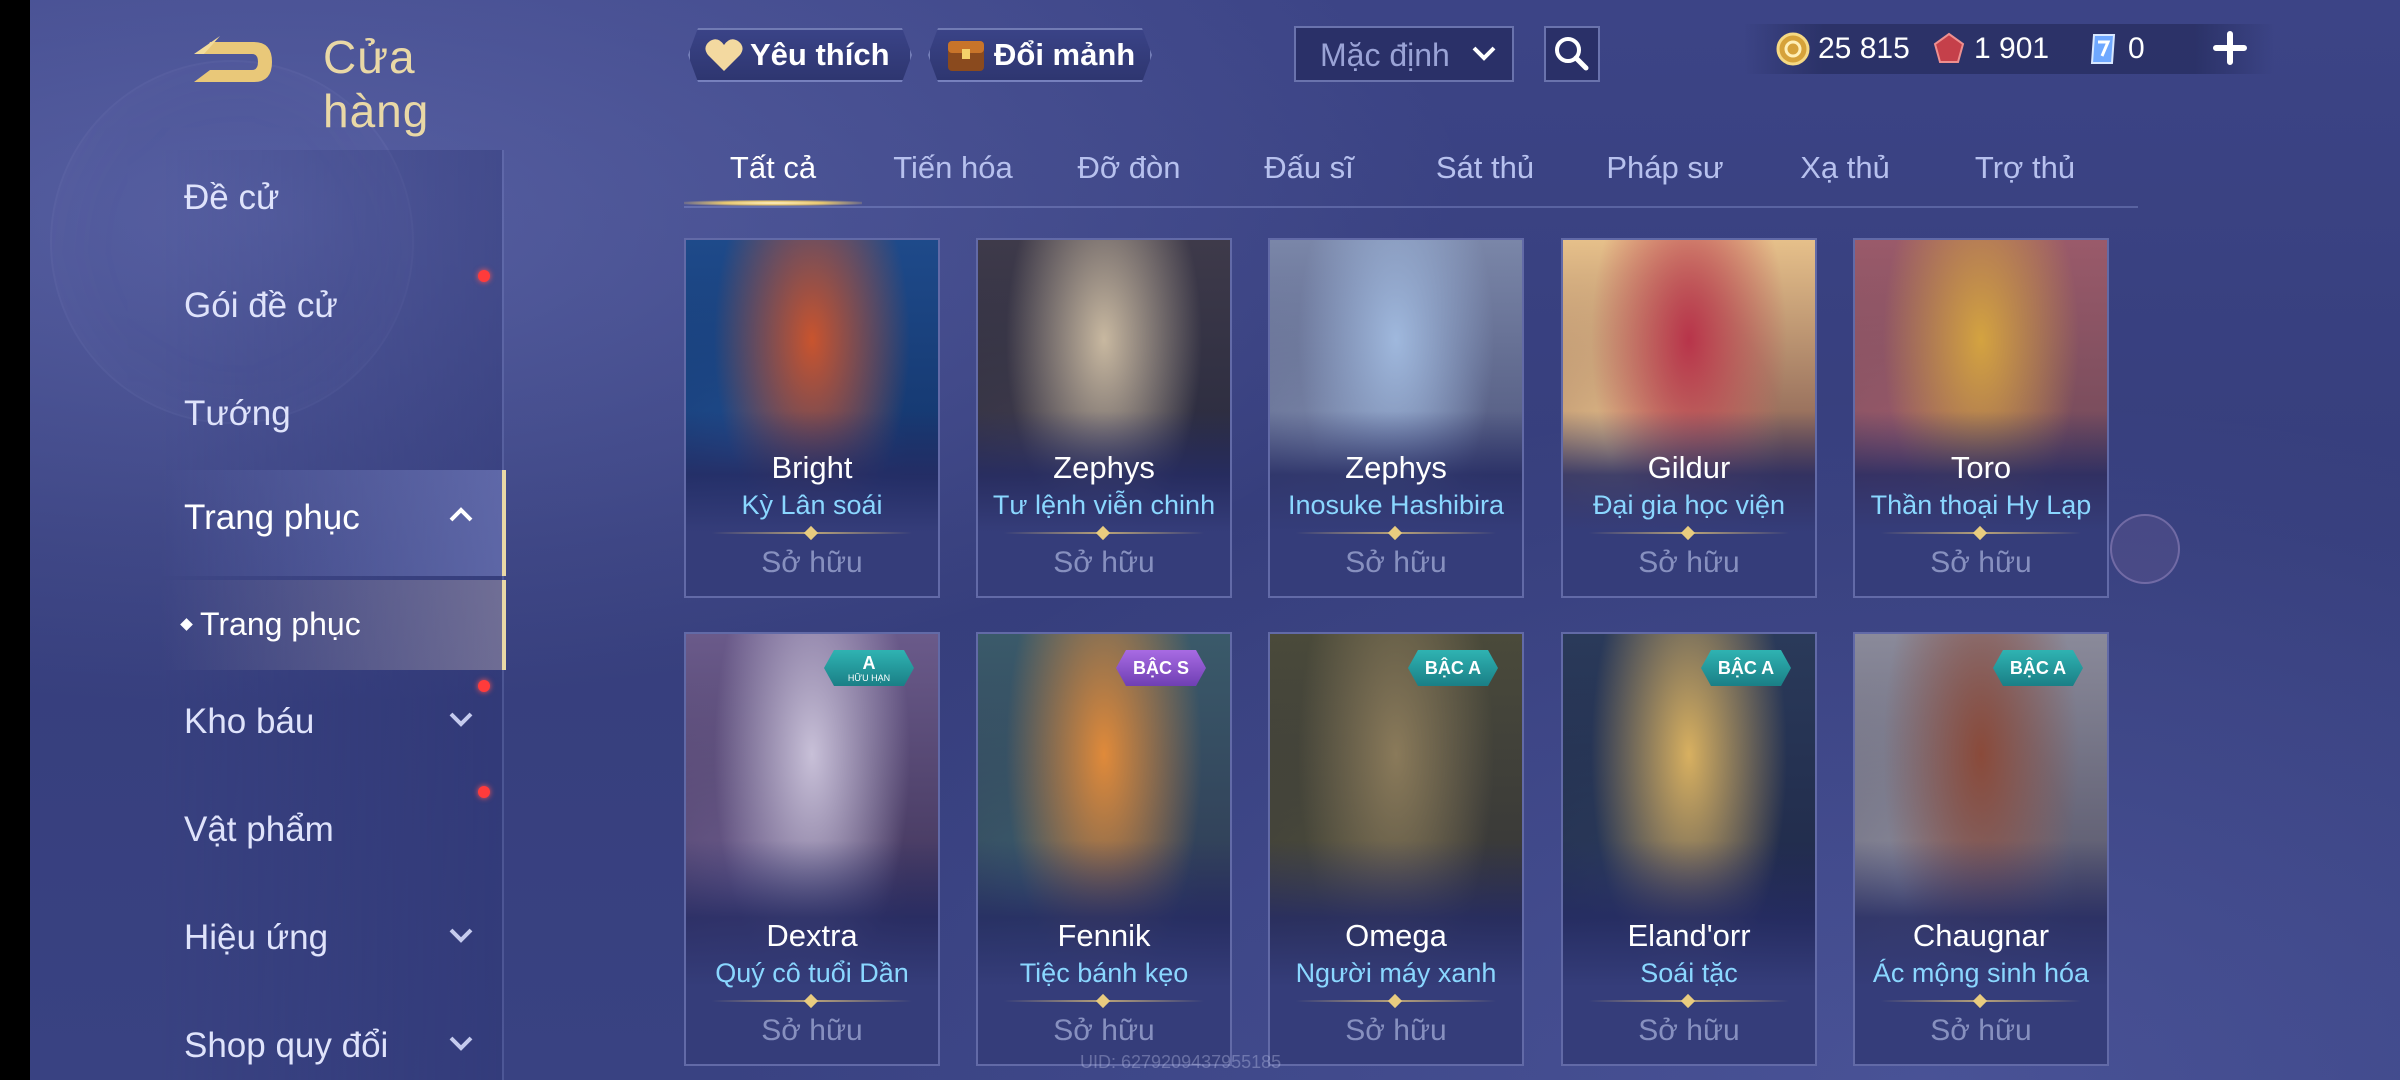 Image resolution: width=2400 pixels, height=1080 pixels. I want to click on hero-name: Fennik, so click(1104, 935).